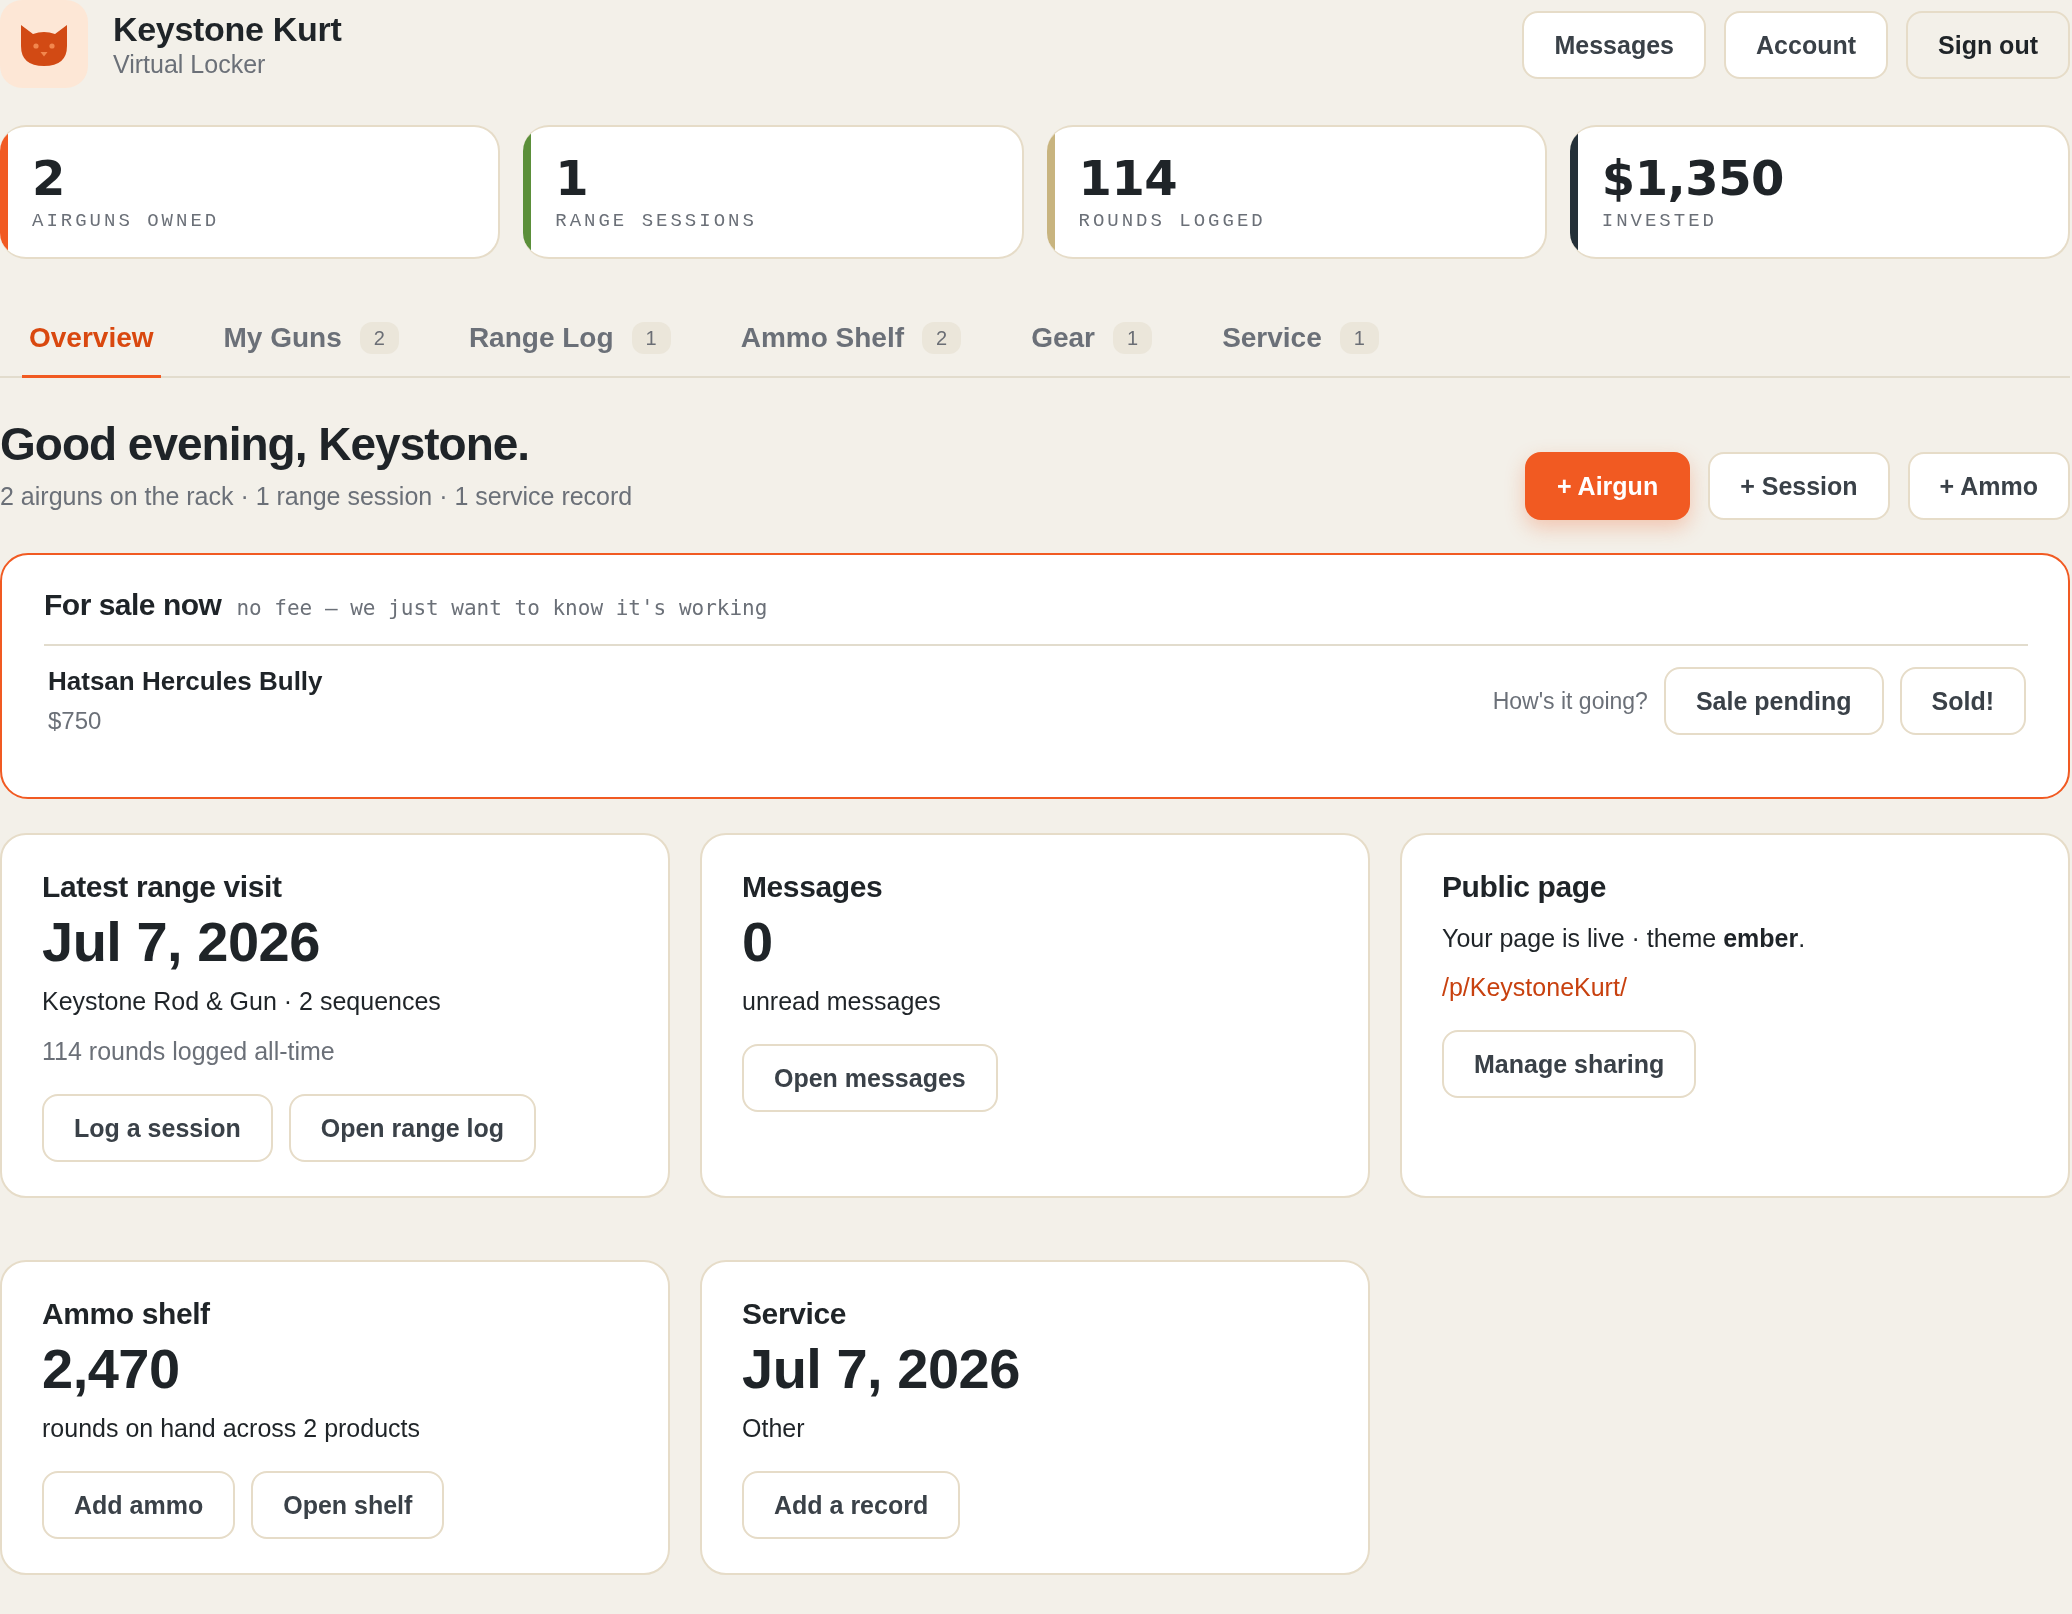 The width and height of the screenshot is (2072, 1614). What do you see at coordinates (1988, 486) in the screenshot?
I see `action-button: + Ammo` at bounding box center [1988, 486].